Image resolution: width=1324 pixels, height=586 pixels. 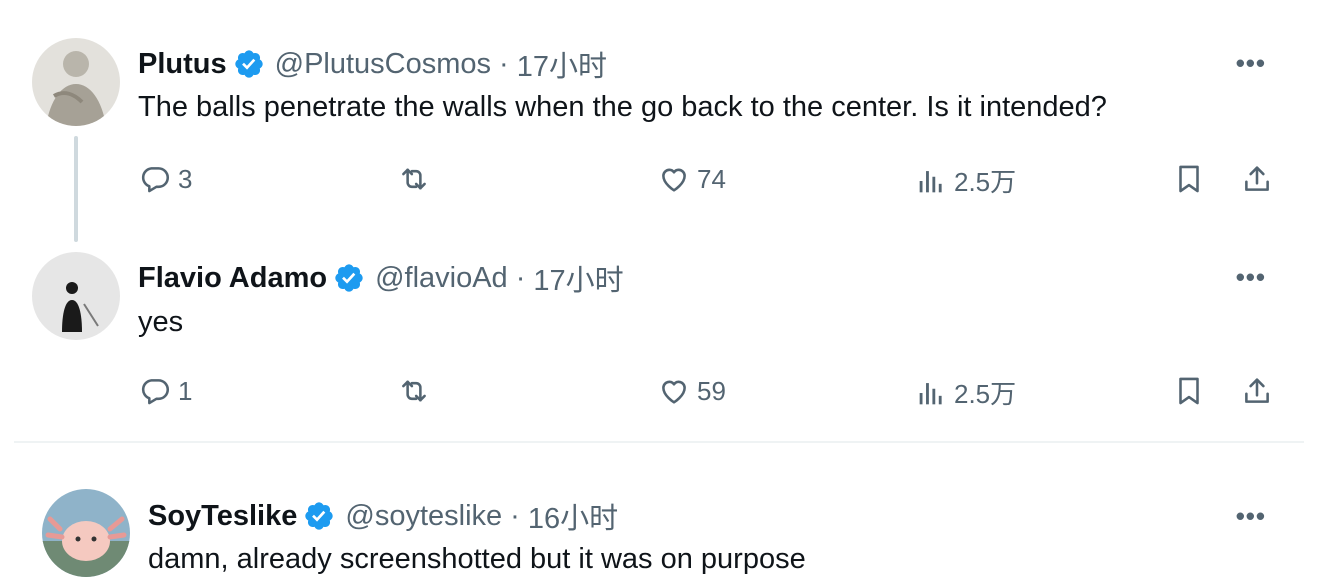 I want to click on tweet-header: SoyTeslike @soyteslike · 16小时, so click(x=383, y=516).